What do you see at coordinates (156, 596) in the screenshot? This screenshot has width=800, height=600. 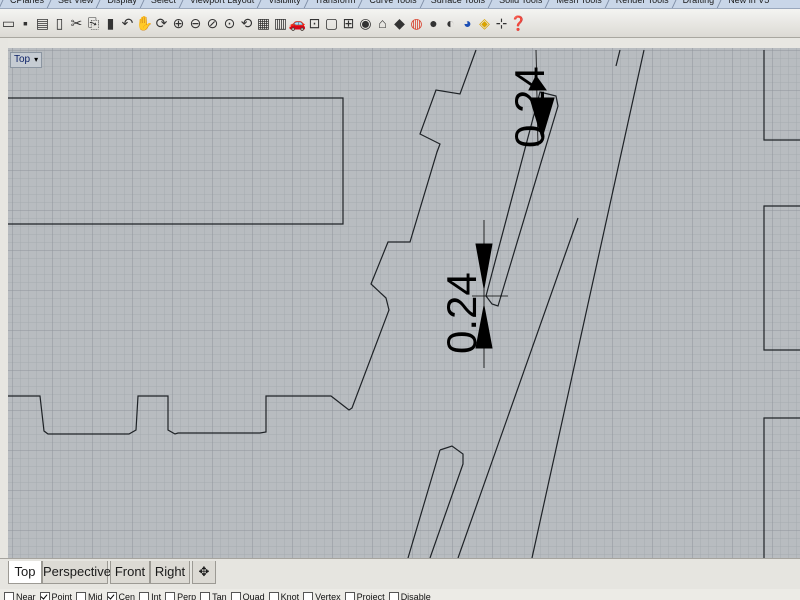 I see `osnap-int-label: Int` at bounding box center [156, 596].